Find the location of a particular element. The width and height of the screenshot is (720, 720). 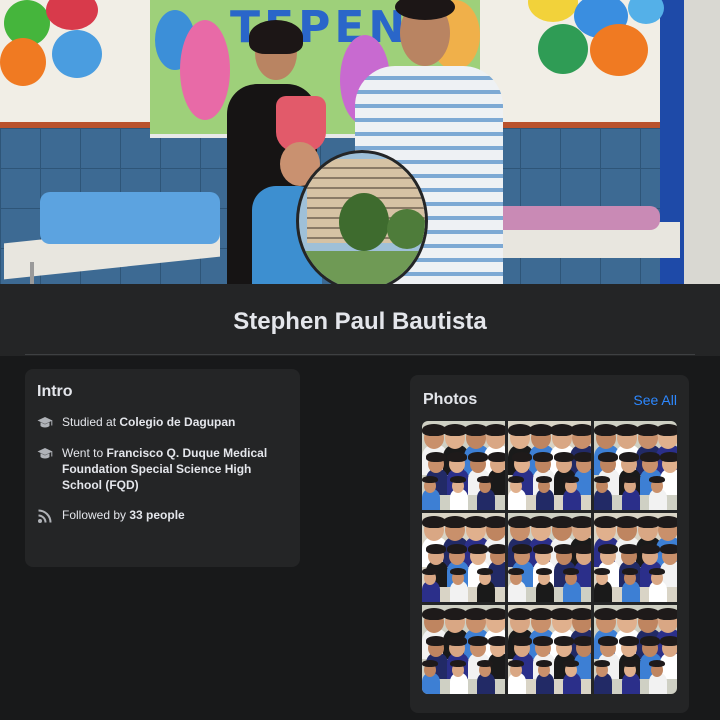

profile-header: Stephen Paul Bautista is located at coordinates (360, 320).